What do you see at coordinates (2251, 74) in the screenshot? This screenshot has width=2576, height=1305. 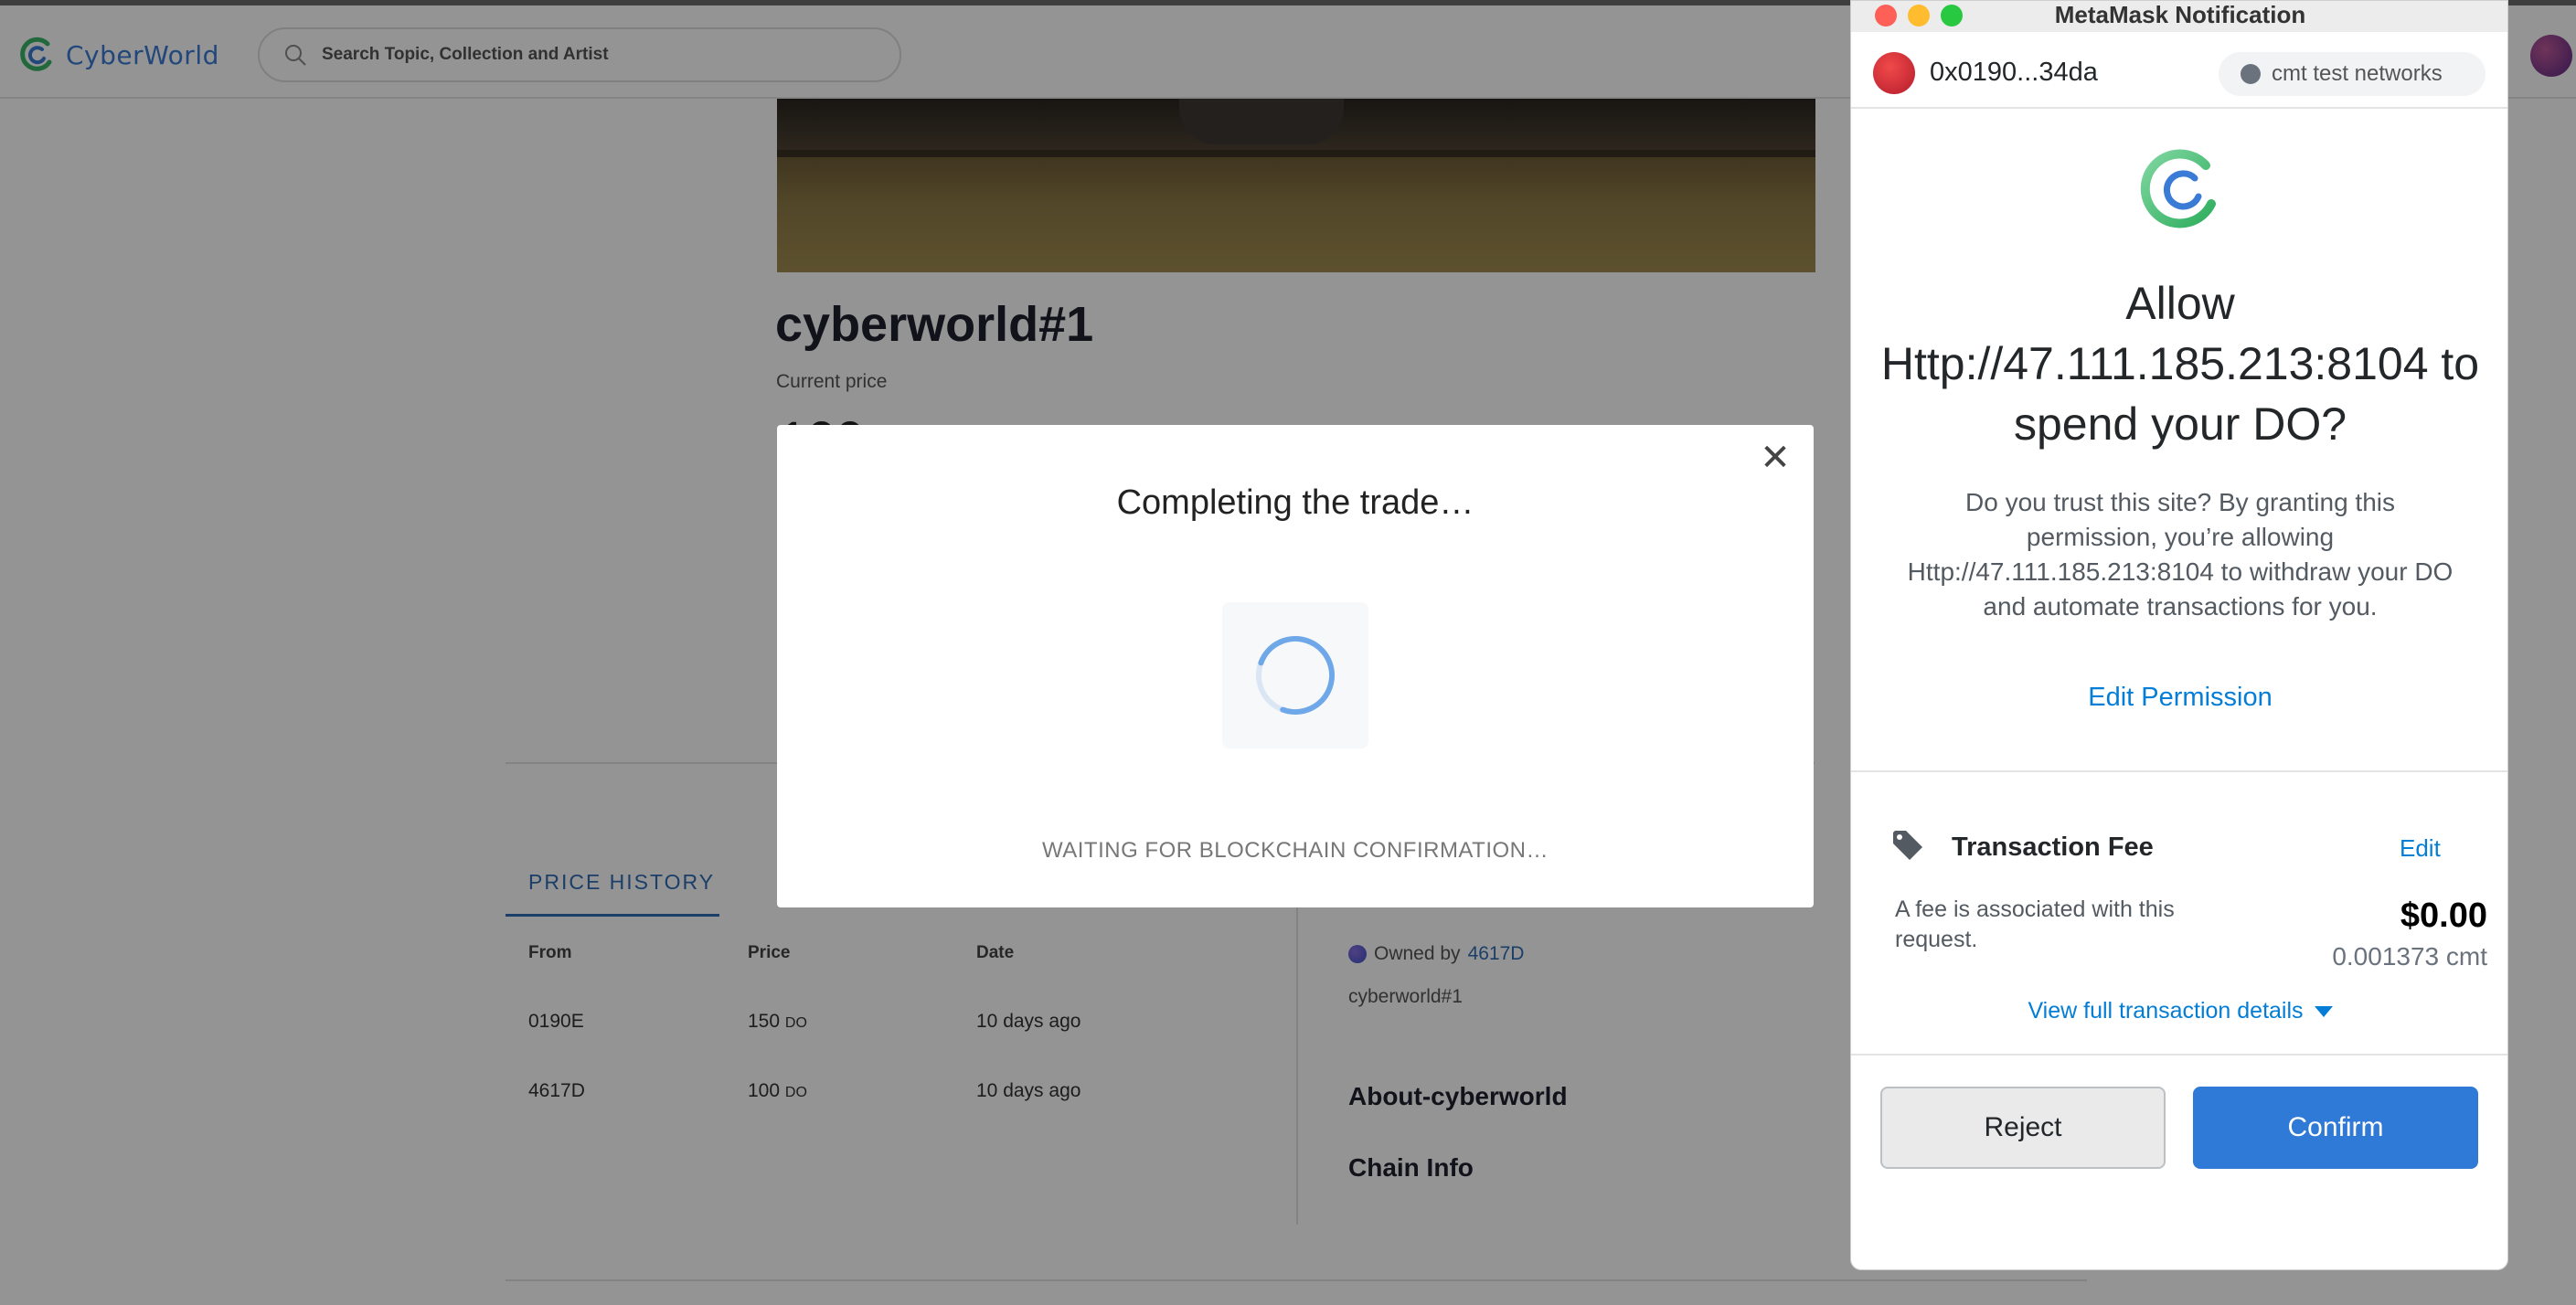 I see `network-icon` at bounding box center [2251, 74].